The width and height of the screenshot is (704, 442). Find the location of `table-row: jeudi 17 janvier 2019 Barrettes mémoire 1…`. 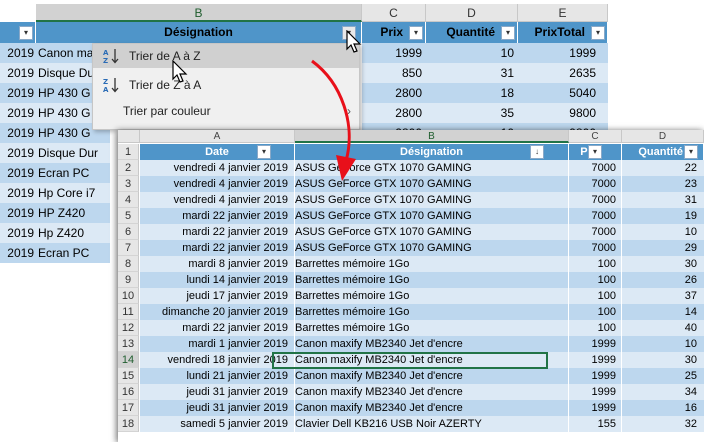

table-row: jeudi 17 janvier 2019 Barrettes mémoire 1… is located at coordinates (422, 296).